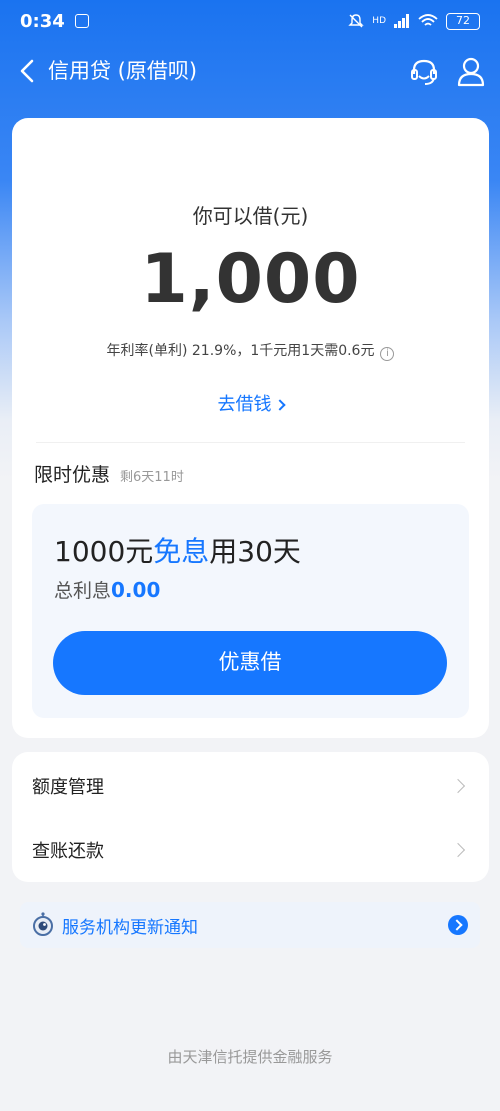  What do you see at coordinates (136, 590) in the screenshot?
I see `interest-value: 0.00` at bounding box center [136, 590].